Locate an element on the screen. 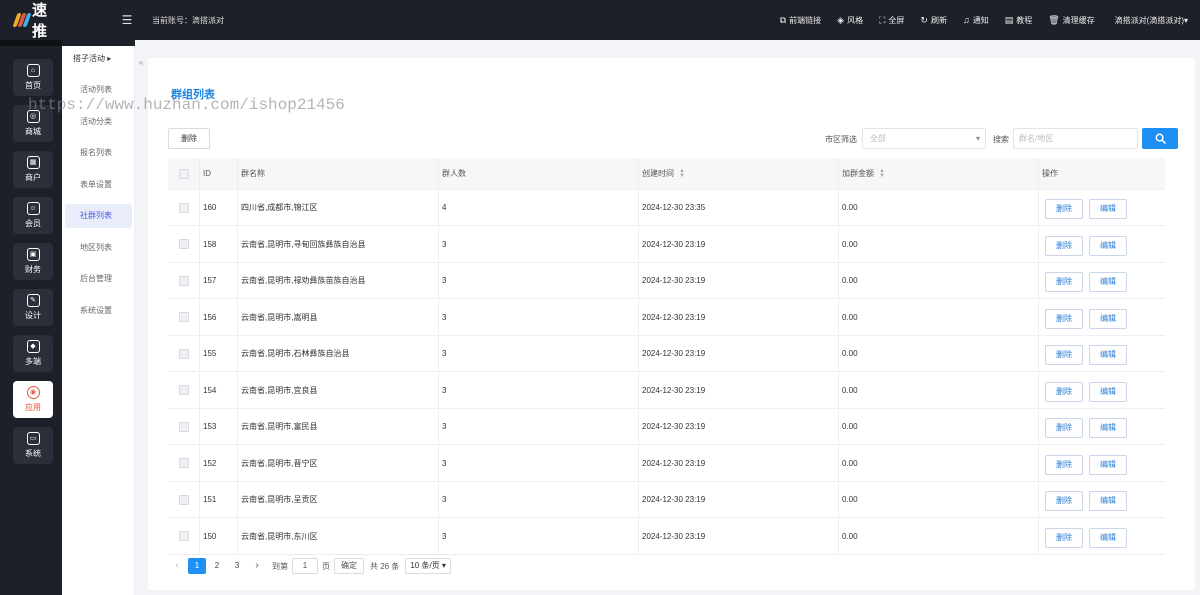 The image size is (1200, 595). top-action-link: ⧉ 前端链接 is located at coordinates (800, 20).